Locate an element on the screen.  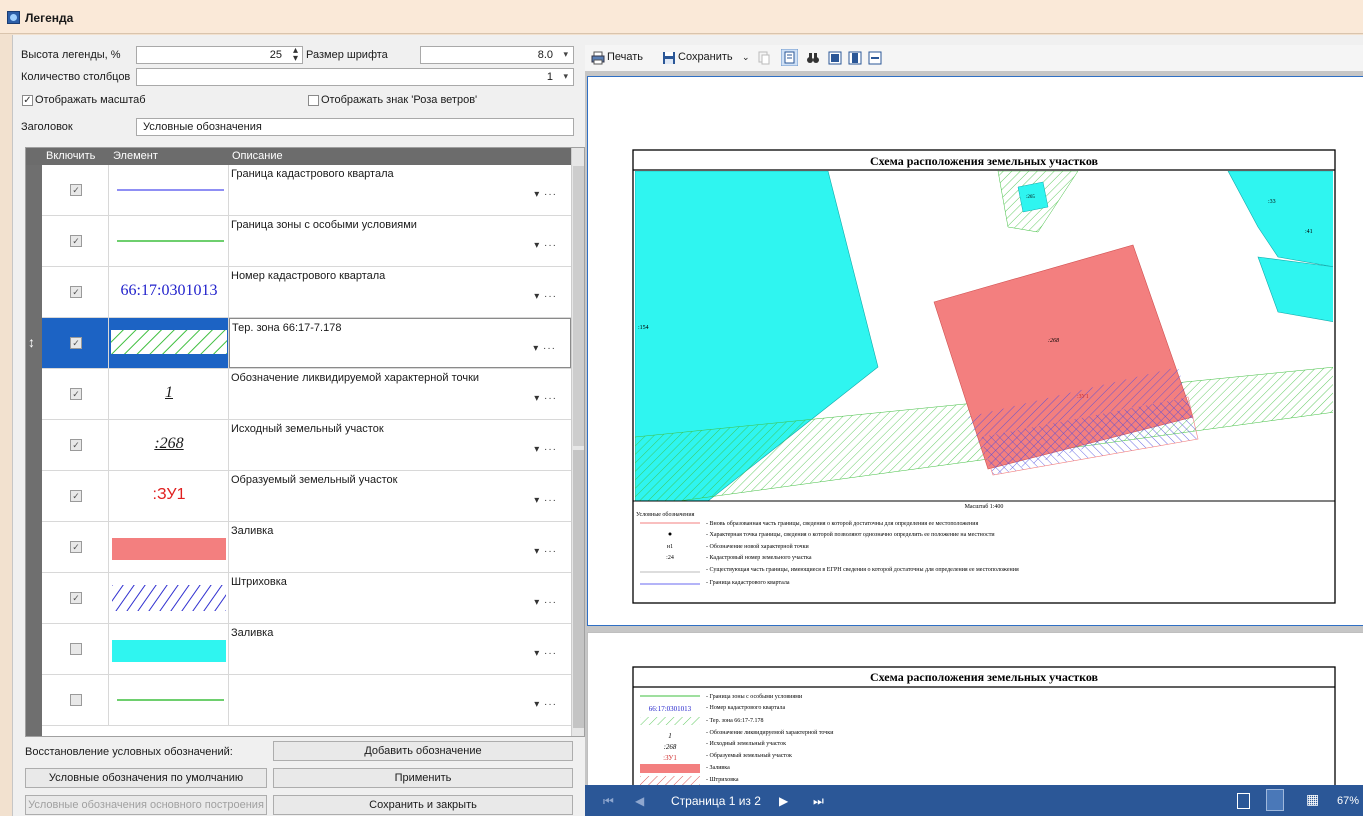
row-description-cell: Исходный земельный участок ▾ ··· is located at coordinates (400, 445).